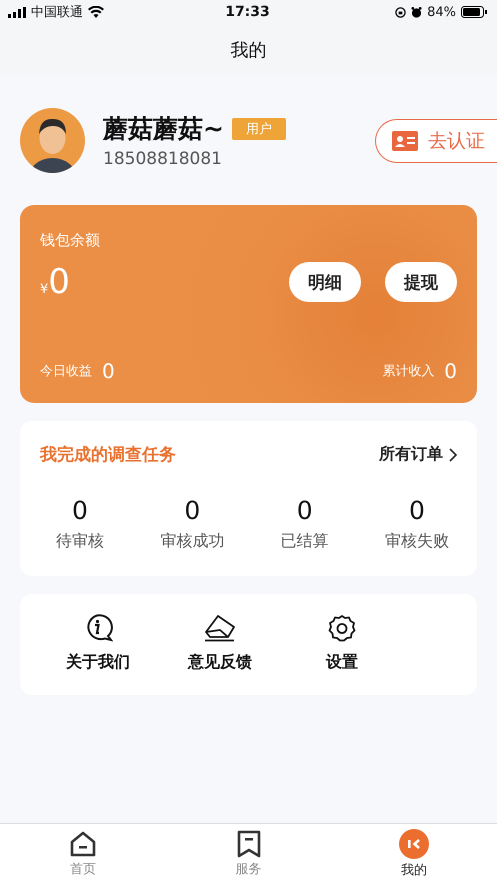 Image resolution: width=497 pixels, height=883 pixels. What do you see at coordinates (96, 12) in the screenshot?
I see `wifi-icon` at bounding box center [96, 12].